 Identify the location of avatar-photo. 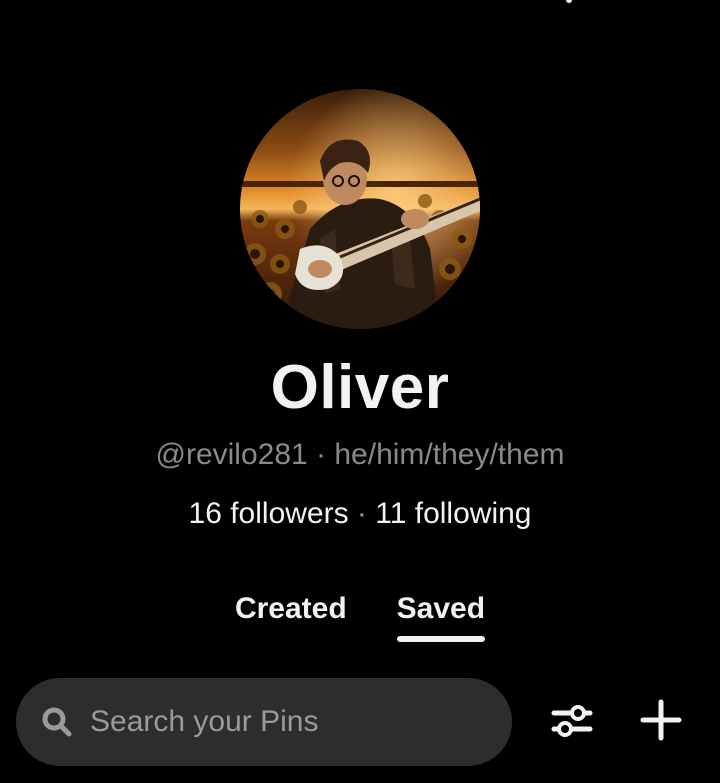
(360, 209).